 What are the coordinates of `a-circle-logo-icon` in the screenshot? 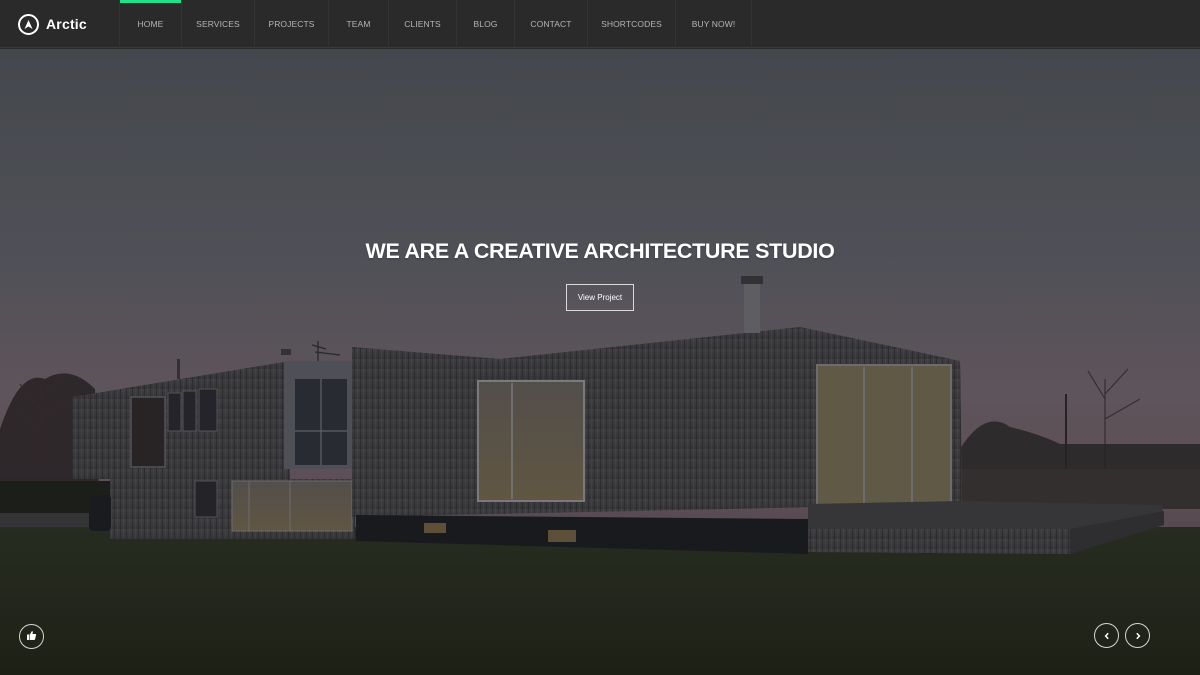 It's located at (28, 24).